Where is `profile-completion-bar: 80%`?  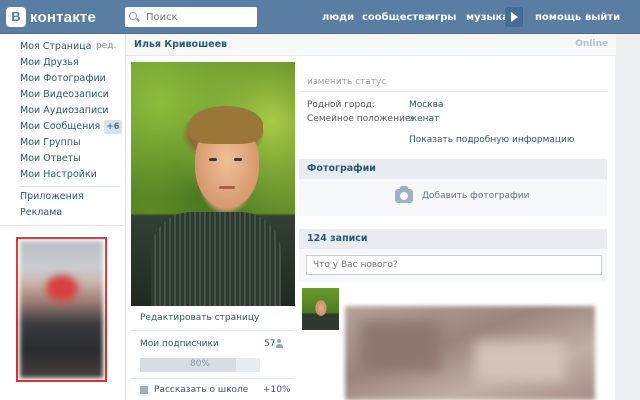
profile-completion-bar: 80% is located at coordinates (200, 365).